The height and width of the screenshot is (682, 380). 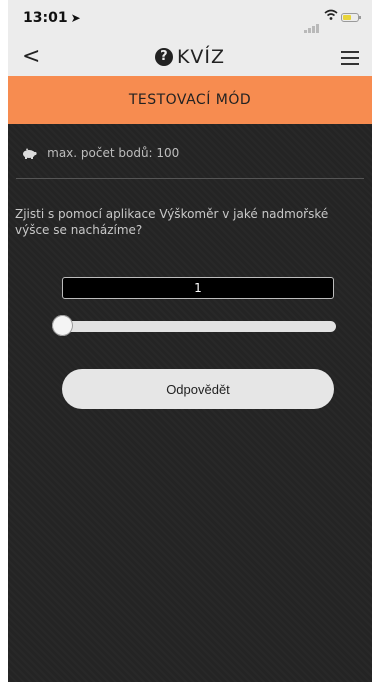 I want to click on status-bar: 13:01 ➤, so click(x=190, y=19).